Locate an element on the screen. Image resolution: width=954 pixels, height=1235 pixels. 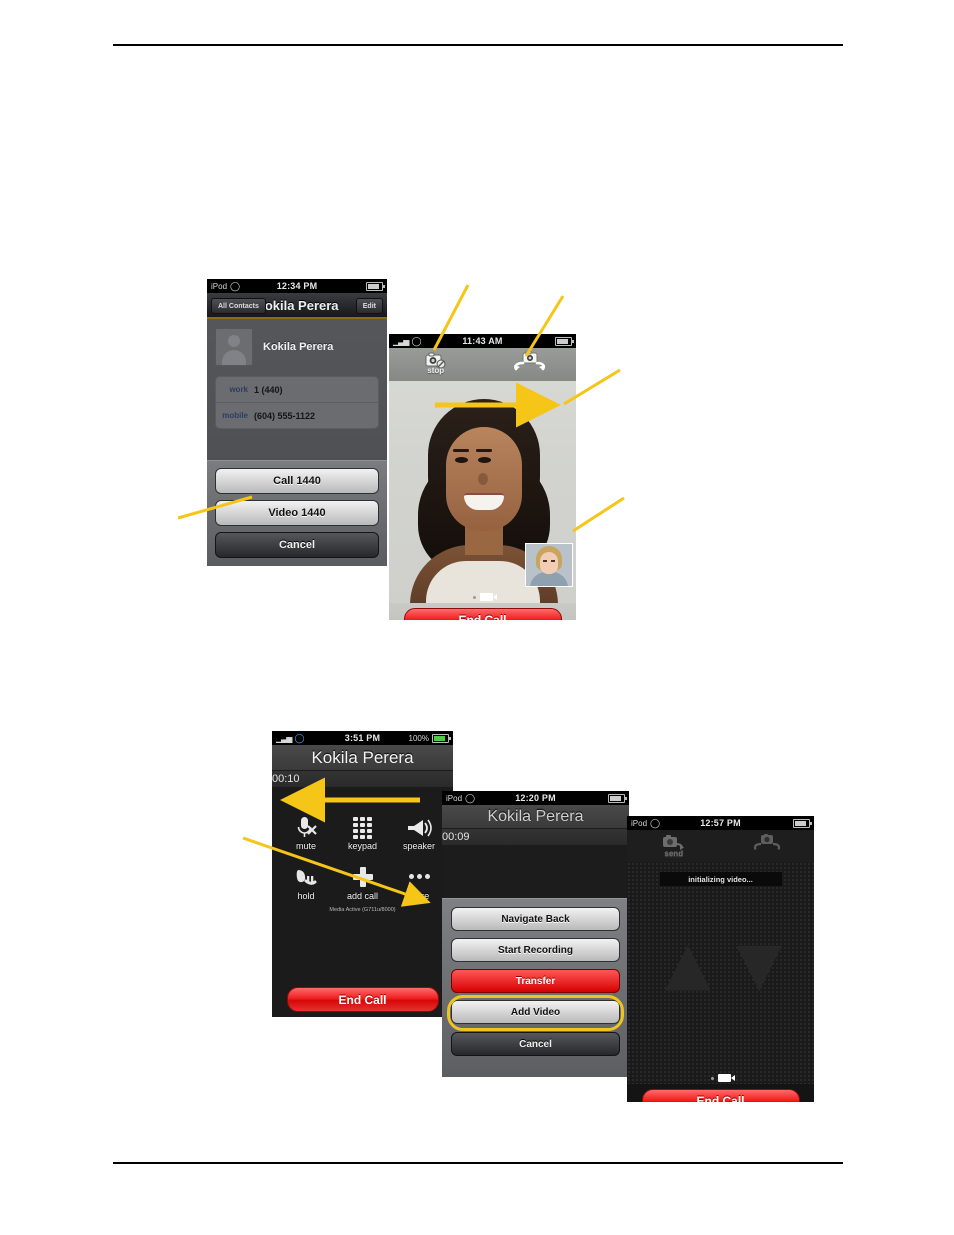
video-toolbar: send is located at coordinates (720, 846).